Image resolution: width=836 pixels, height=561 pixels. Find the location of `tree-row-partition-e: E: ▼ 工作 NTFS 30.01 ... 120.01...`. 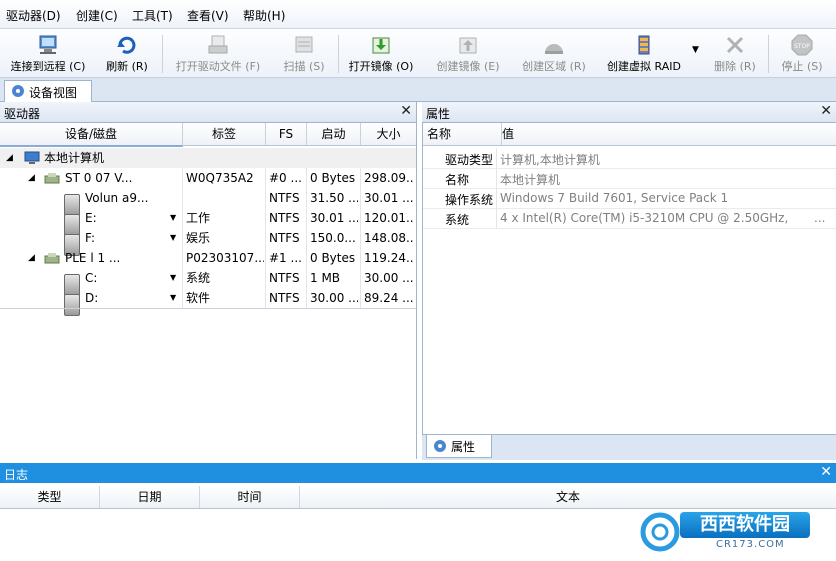

tree-row-partition-e: E: ▼ 工作 NTFS 30.01 ... 120.01... is located at coordinates (208, 222).